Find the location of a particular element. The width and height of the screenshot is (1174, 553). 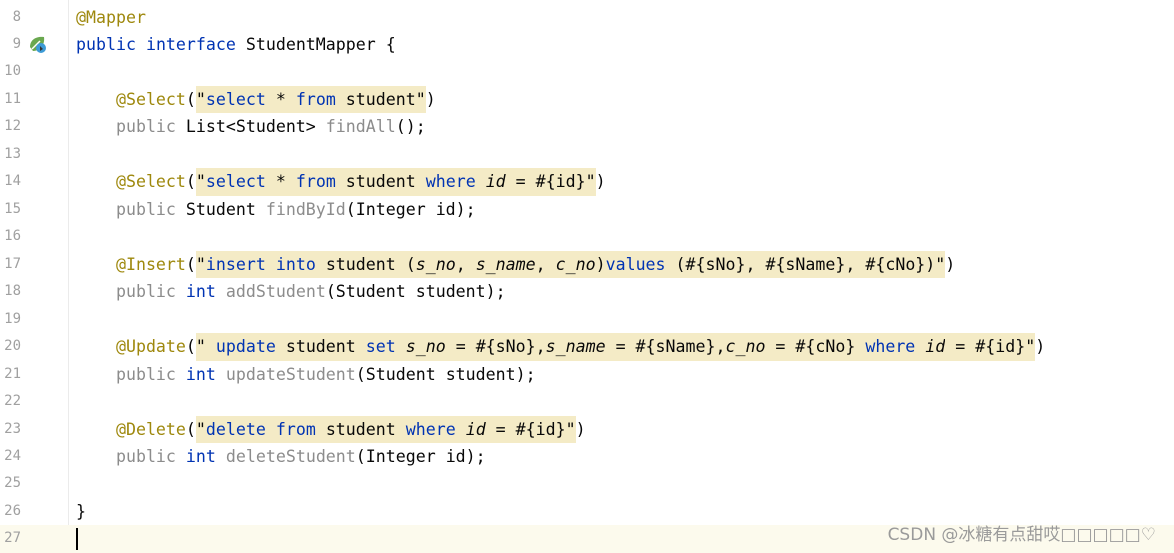

line-number: 13 is located at coordinates (10, 154).